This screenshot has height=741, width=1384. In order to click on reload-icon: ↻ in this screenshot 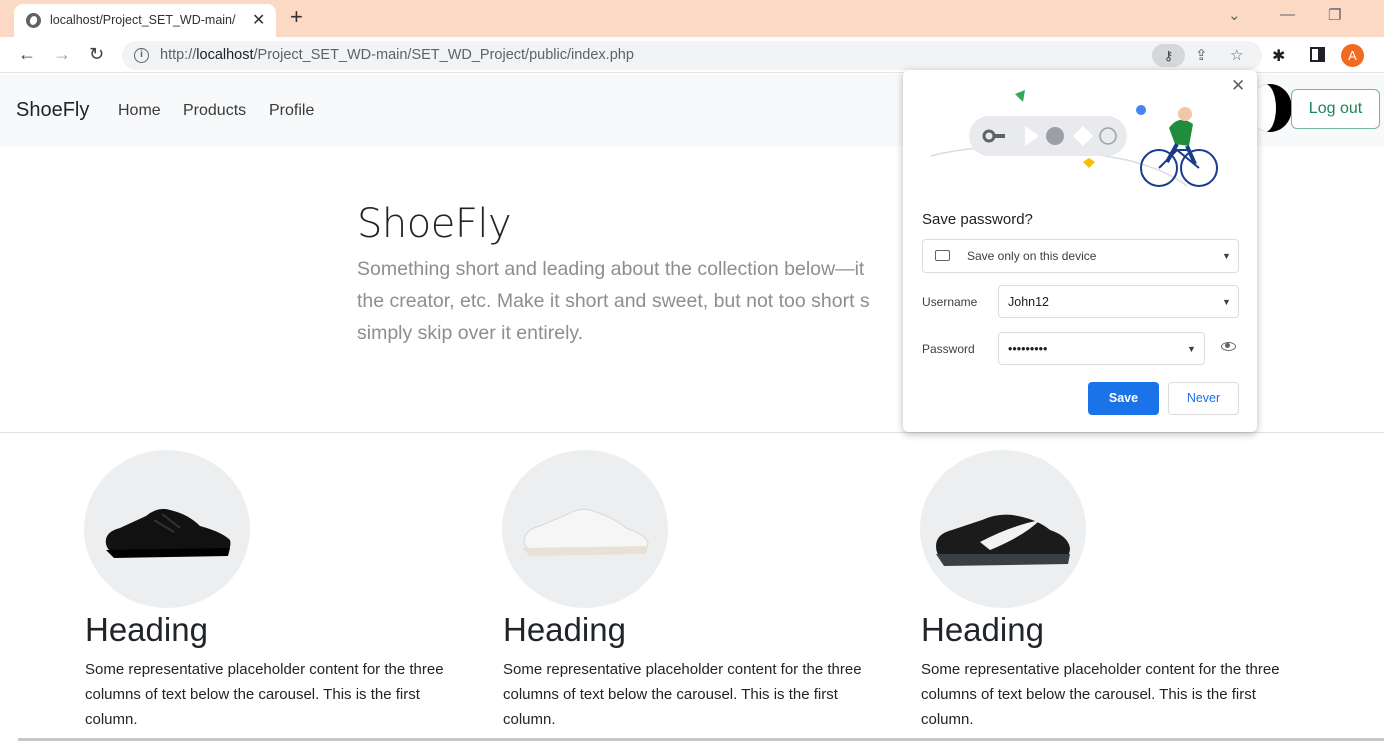, I will do `click(96, 54)`.